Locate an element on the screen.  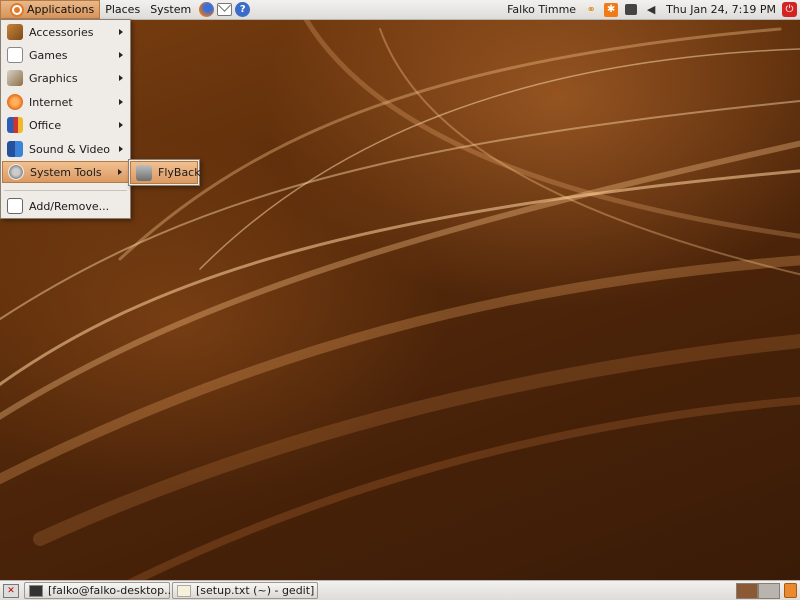
menu-separator is located at coordinates (65, 190).